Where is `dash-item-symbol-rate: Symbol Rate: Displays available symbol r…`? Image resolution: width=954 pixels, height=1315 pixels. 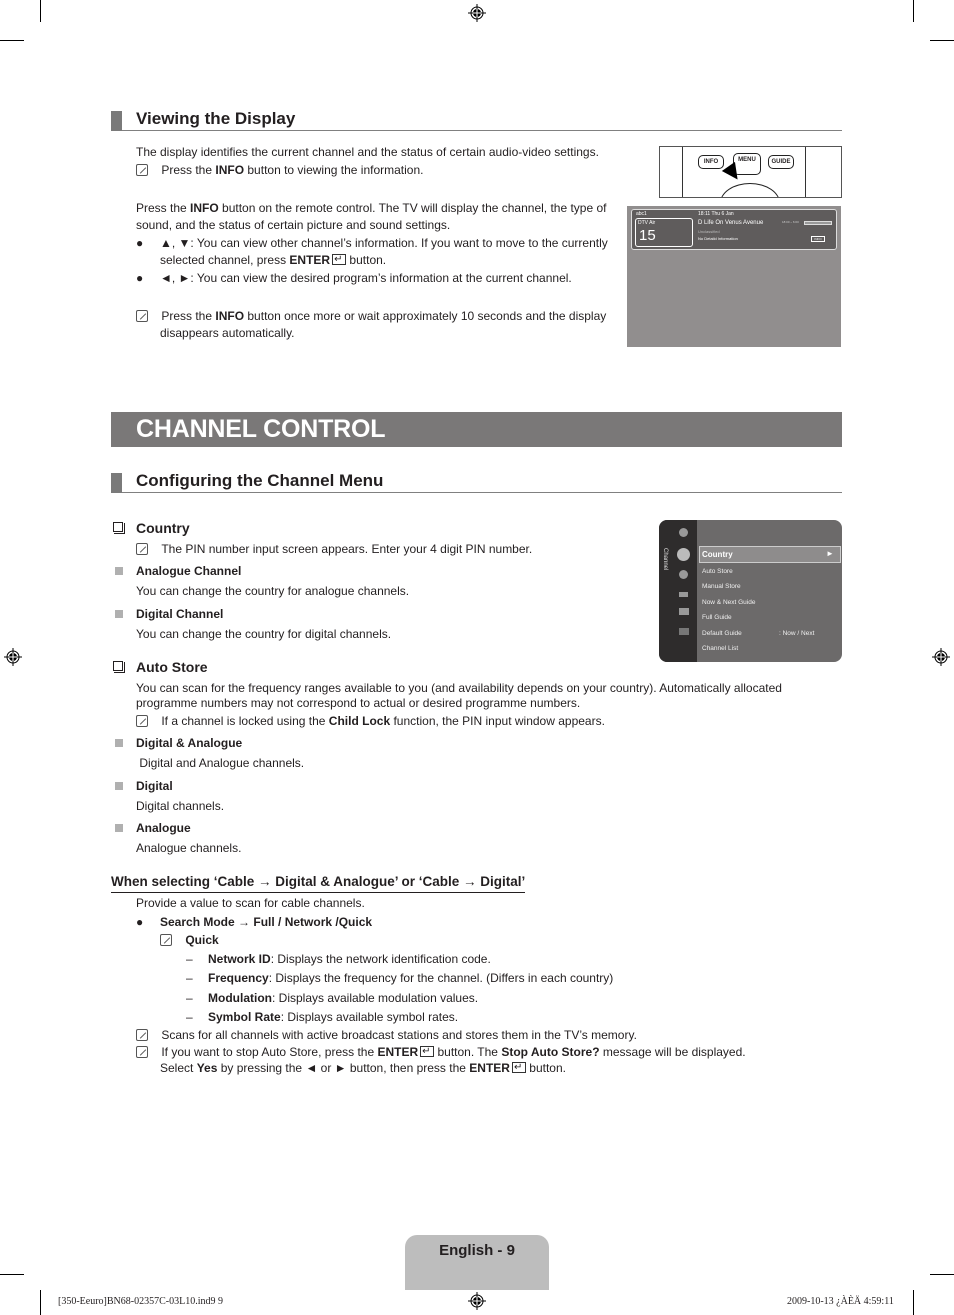 dash-item-symbol-rate: Symbol Rate: Displays available symbol r… is located at coordinates (333, 1017).